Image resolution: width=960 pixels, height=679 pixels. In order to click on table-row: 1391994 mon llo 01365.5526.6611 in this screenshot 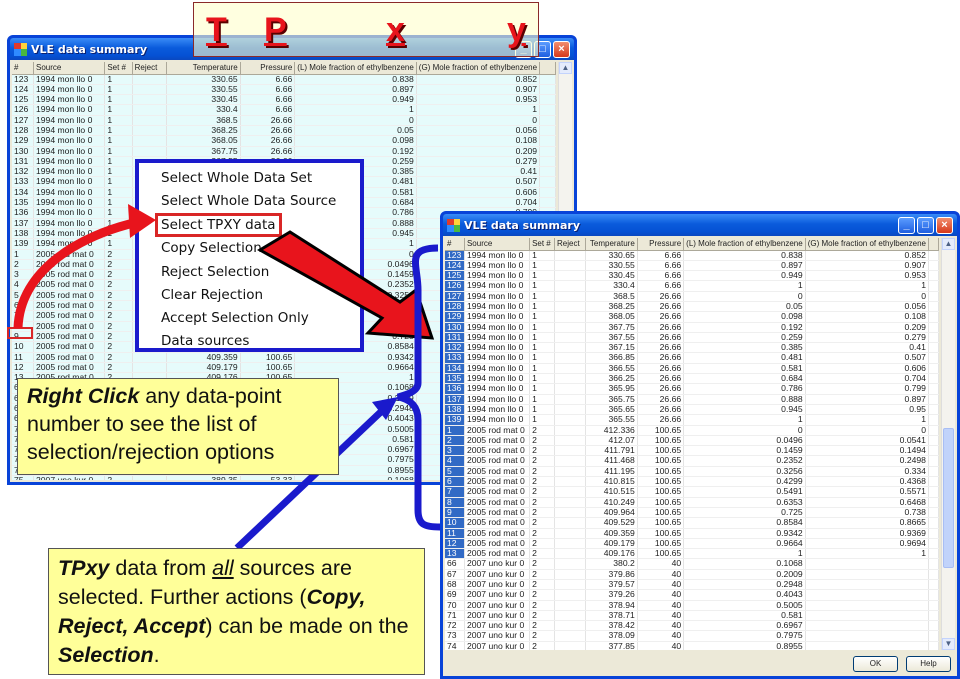, I will do `click(692, 420)`.